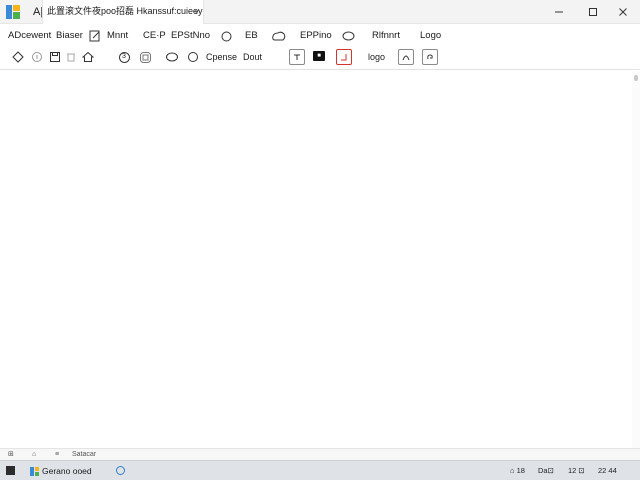 This screenshot has height=480, width=640. Describe the element at coordinates (252, 57) in the screenshot. I see `toolbar-label-2: Dout` at that location.